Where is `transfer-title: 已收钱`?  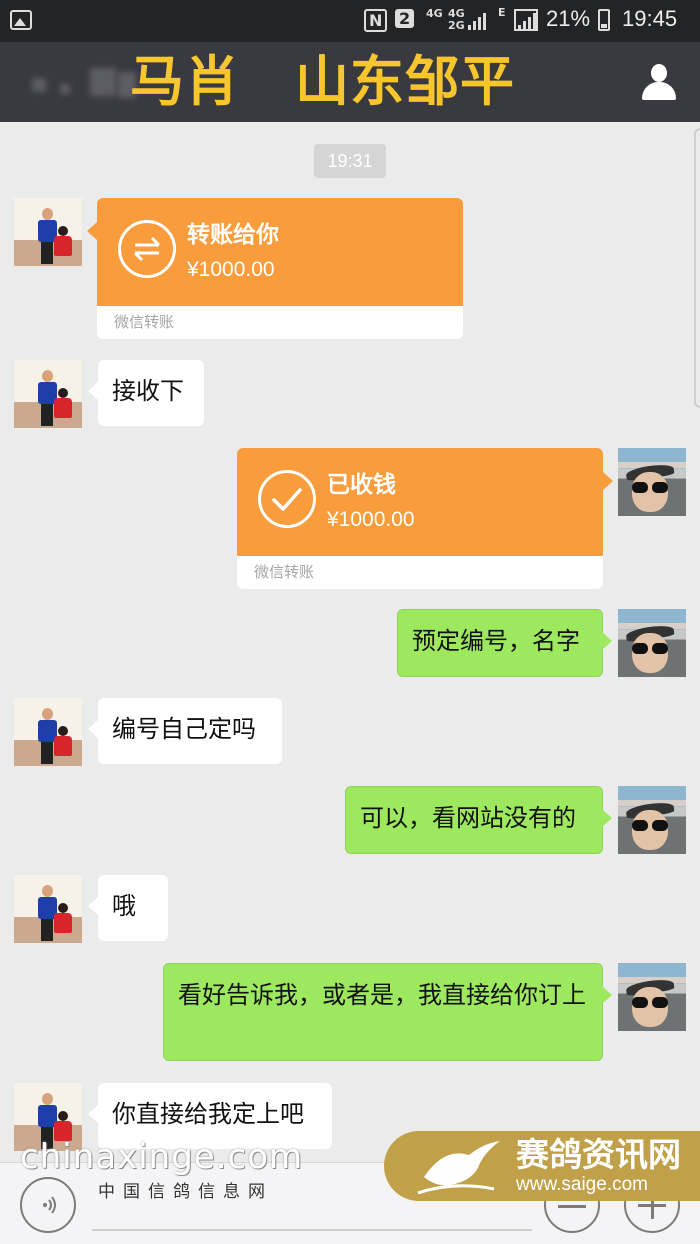 transfer-title: 已收钱 is located at coordinates (361, 485).